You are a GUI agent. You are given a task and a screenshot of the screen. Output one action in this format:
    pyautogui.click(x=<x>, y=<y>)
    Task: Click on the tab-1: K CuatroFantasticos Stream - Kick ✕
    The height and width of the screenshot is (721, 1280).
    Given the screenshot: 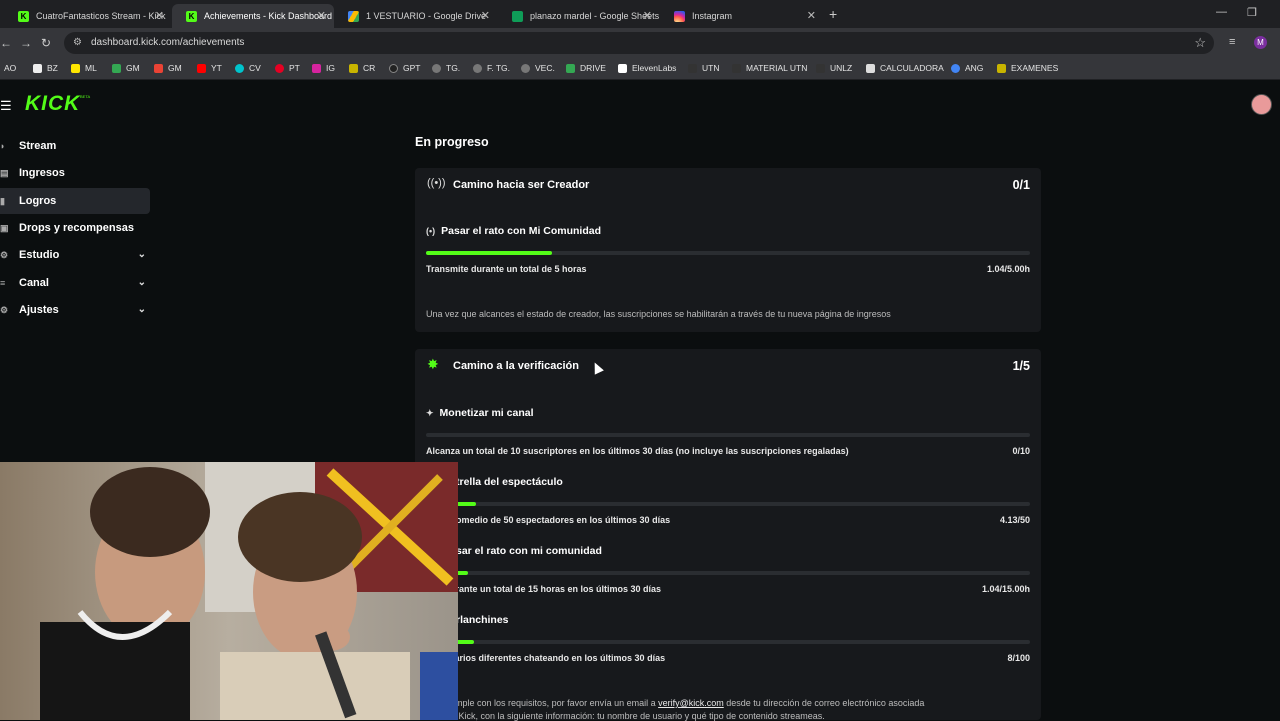 What is the action you would take?
    pyautogui.click(x=88, y=16)
    